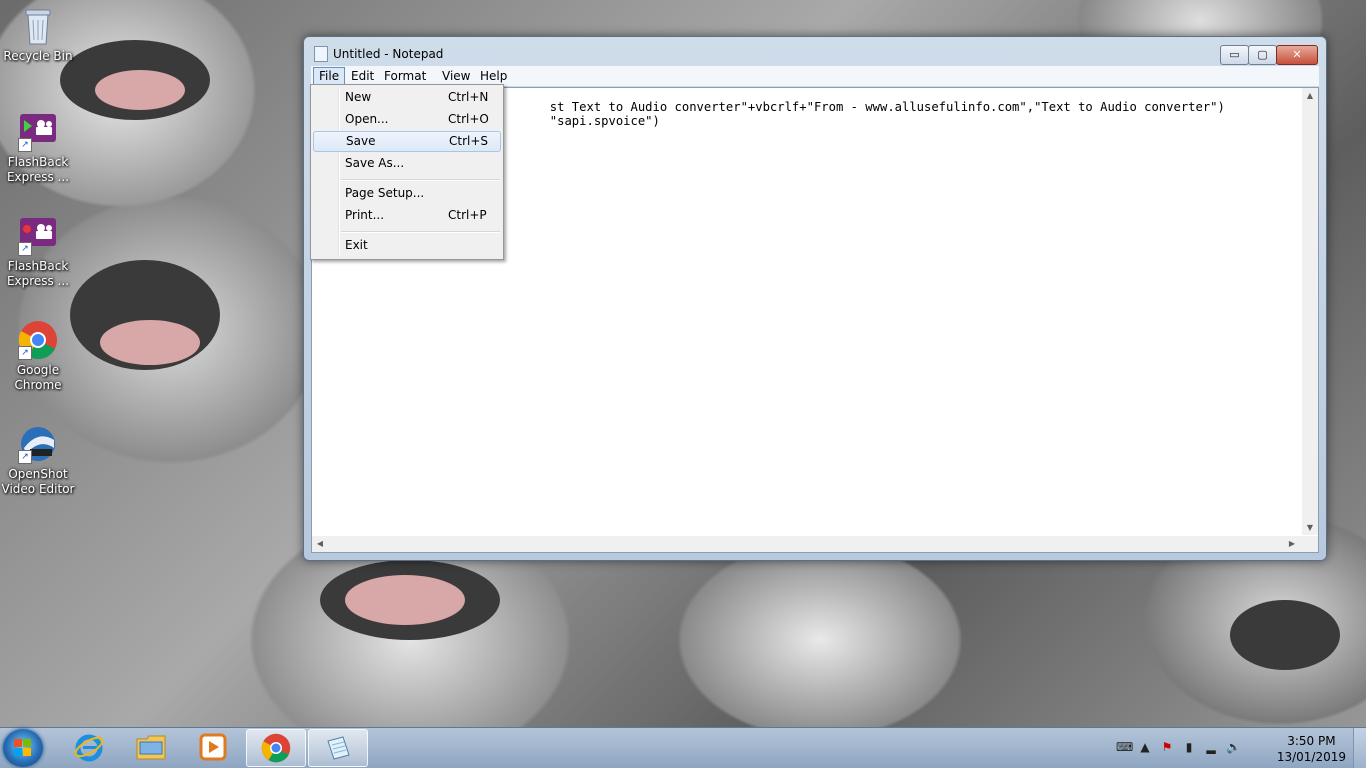  I want to click on close-button: ✕, so click(1297, 55).